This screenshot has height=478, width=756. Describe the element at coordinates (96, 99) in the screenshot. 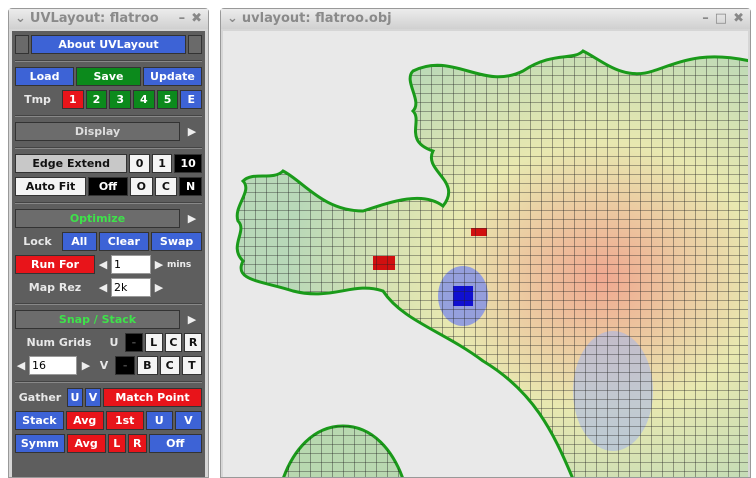

I see `tmp-slot-2: 2` at that location.